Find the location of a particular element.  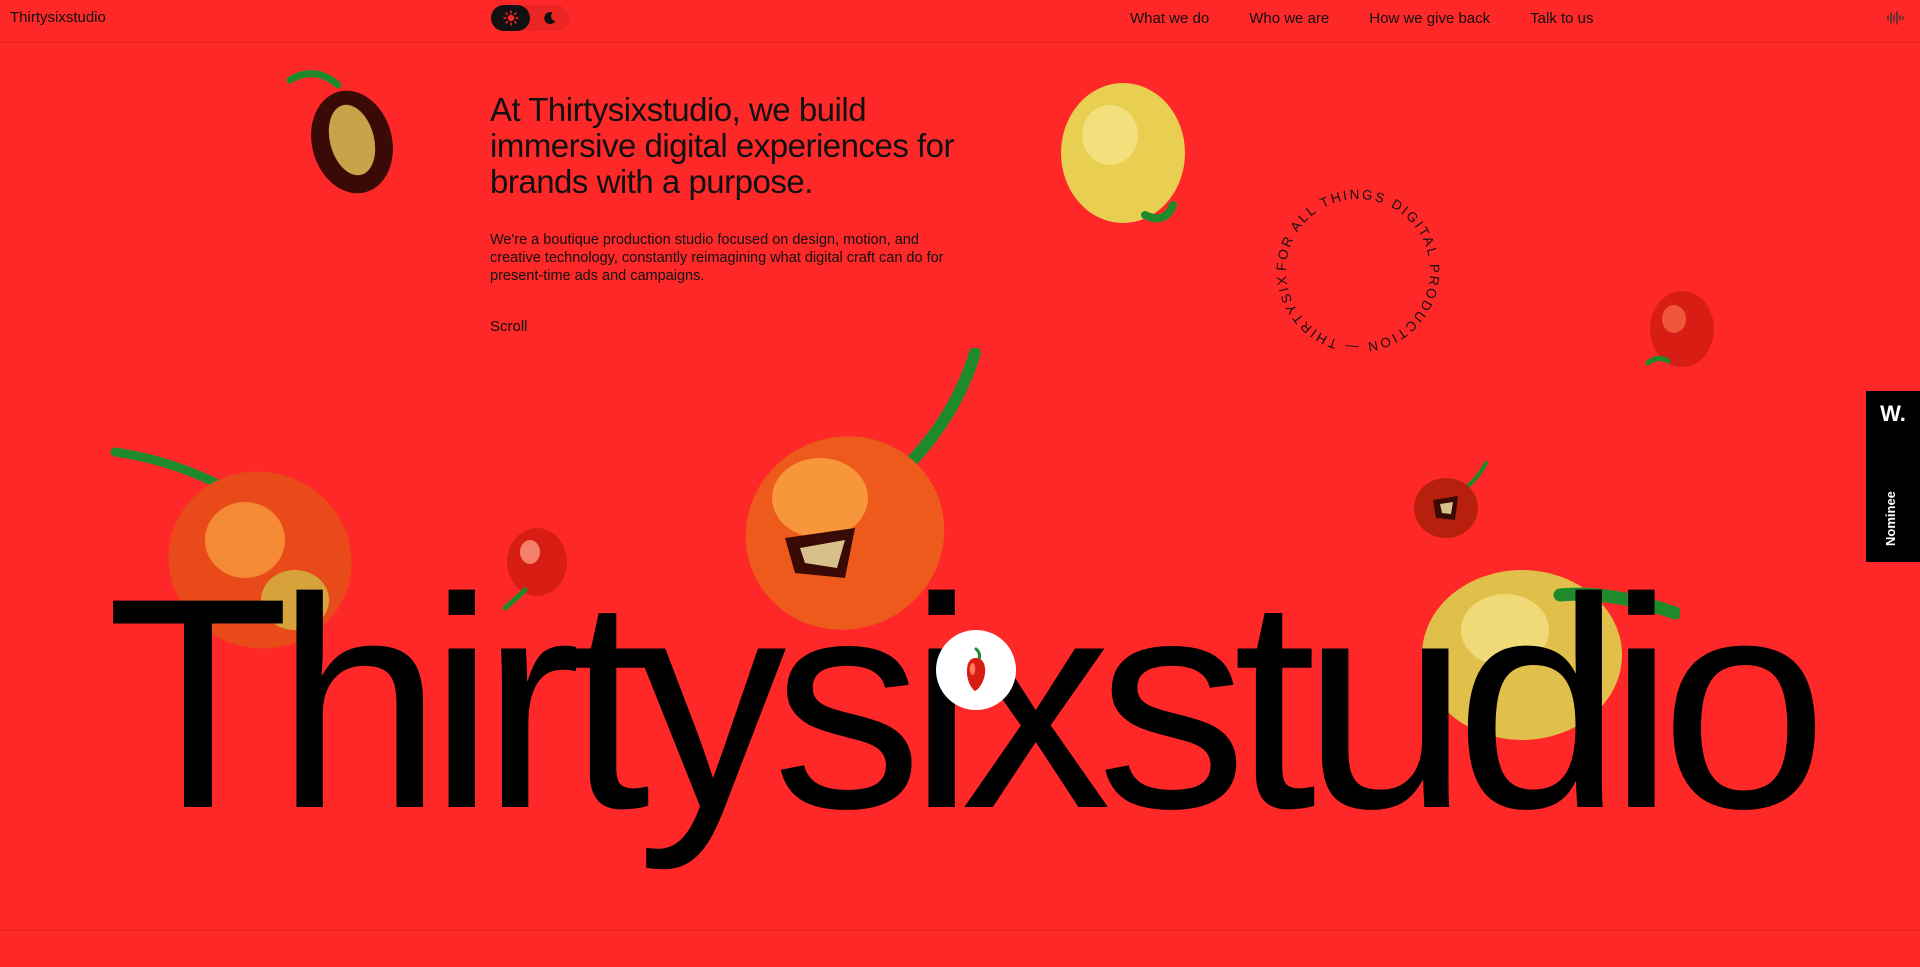

pepper-icon is located at coordinates (976, 669).